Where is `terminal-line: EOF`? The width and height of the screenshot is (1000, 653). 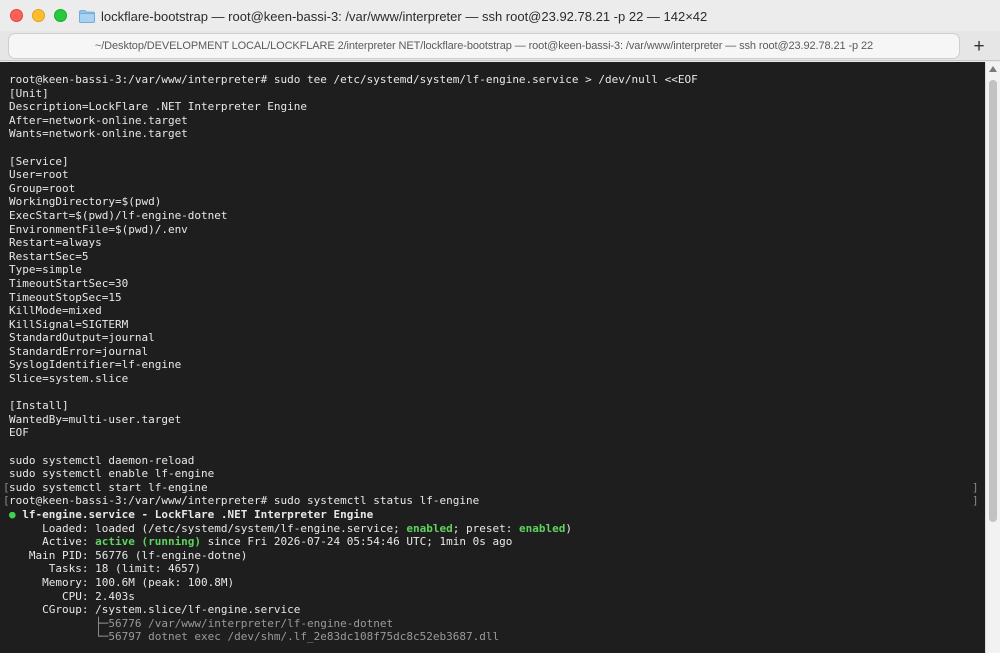 terminal-line: EOF is located at coordinates (19, 433).